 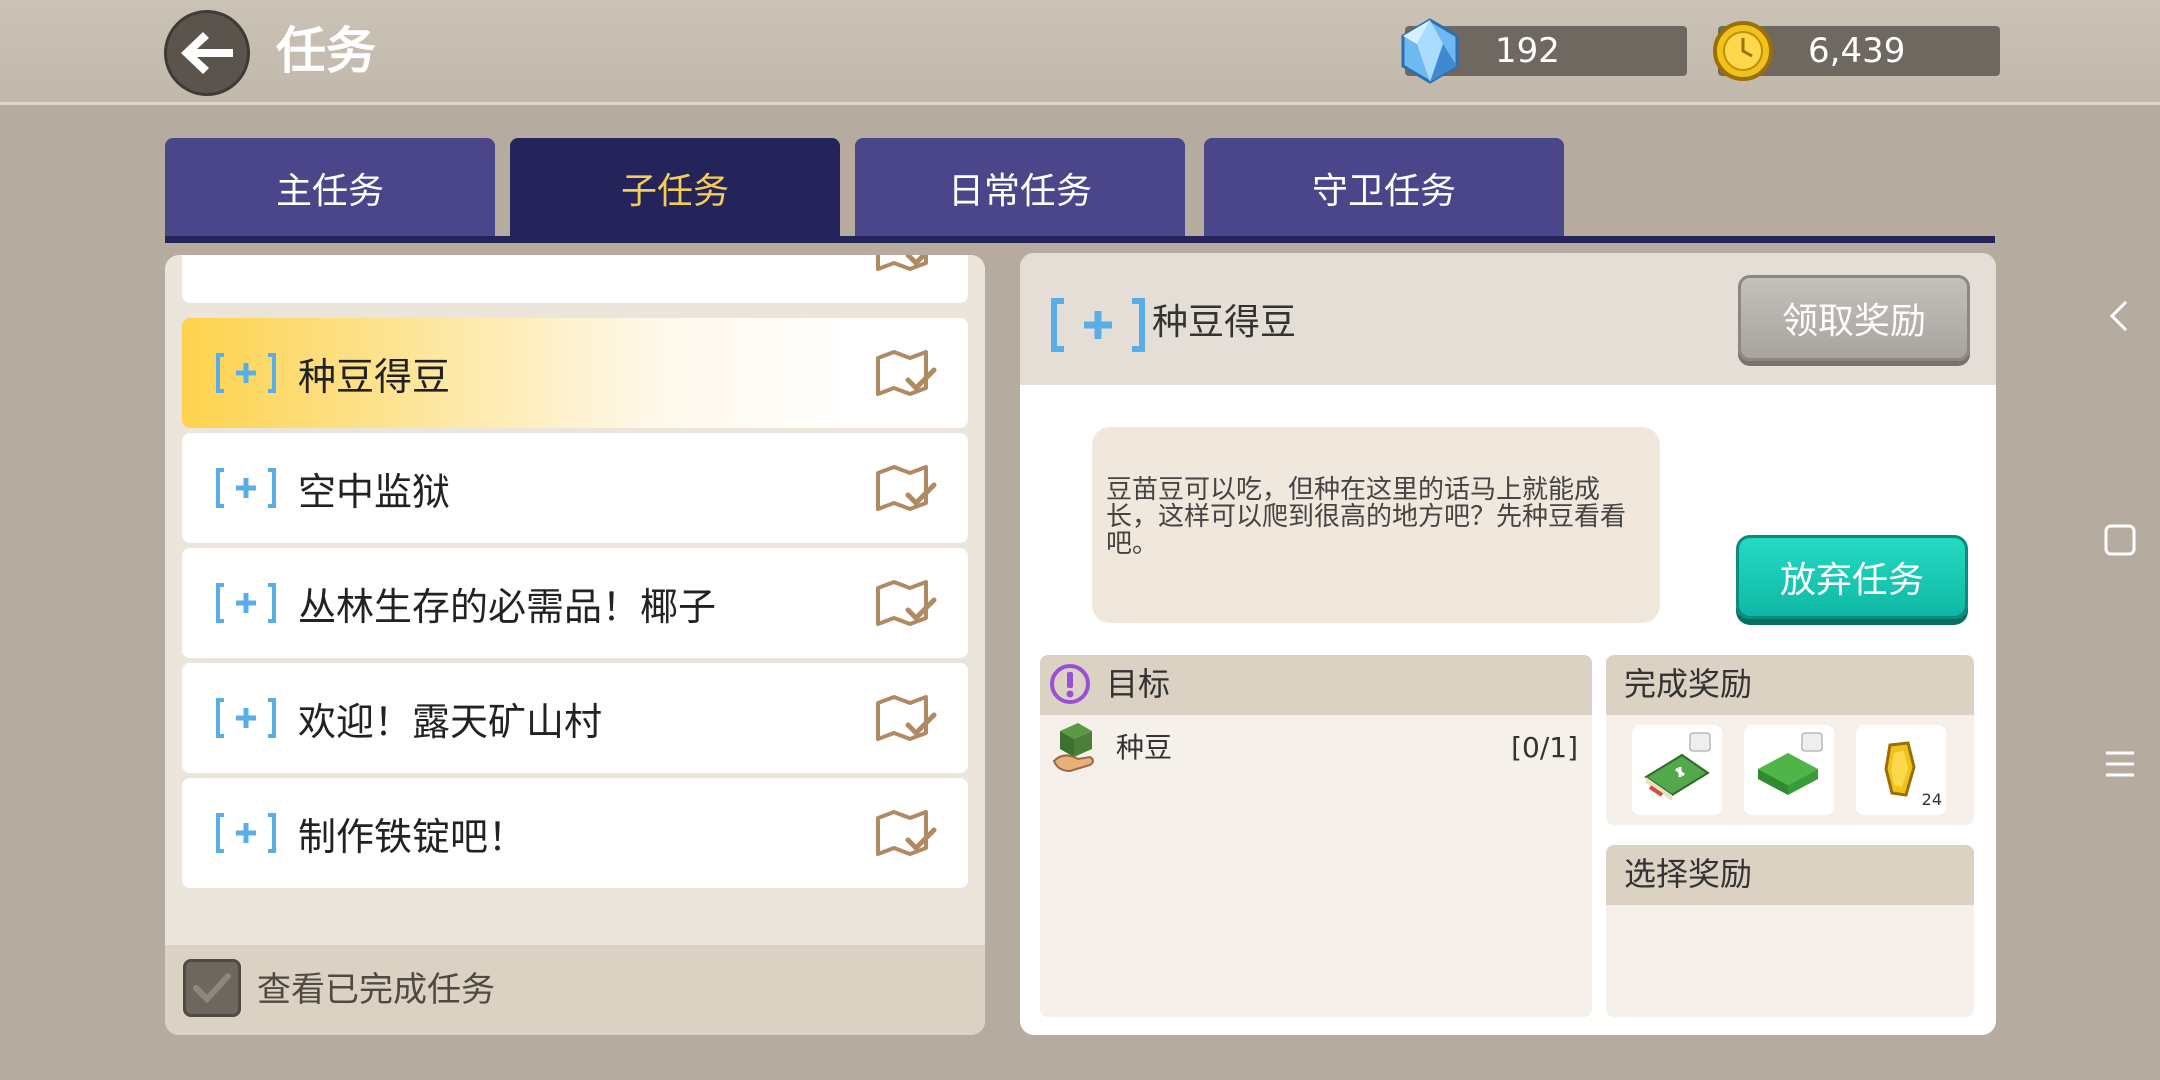 What do you see at coordinates (1790, 875) in the screenshot?
I see `select-reward-header: 选择奖励` at bounding box center [1790, 875].